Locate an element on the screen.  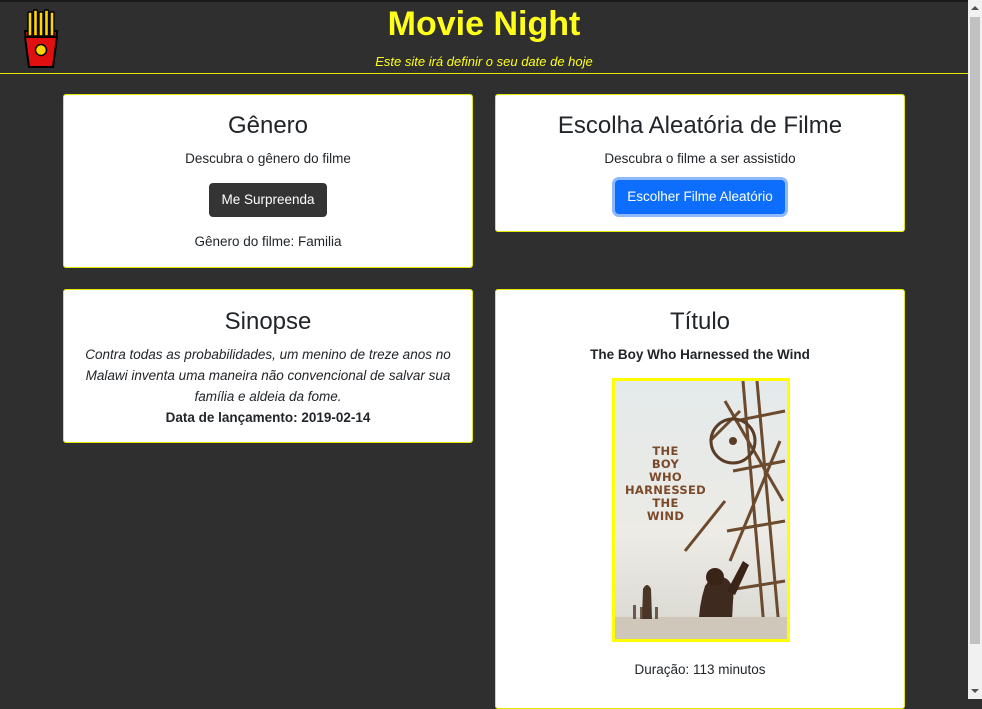
movie-name: The Boy Who Harnessed the Wind is located at coordinates (700, 354).